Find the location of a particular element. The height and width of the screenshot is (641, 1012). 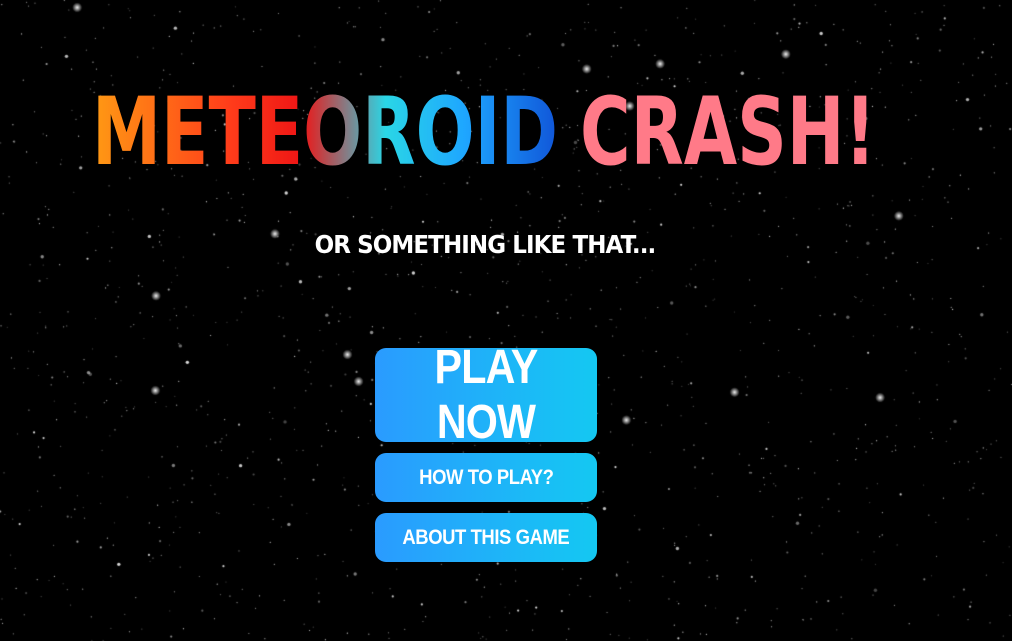

how-to-play-button: HOW TO PLAY? is located at coordinates (486, 477).